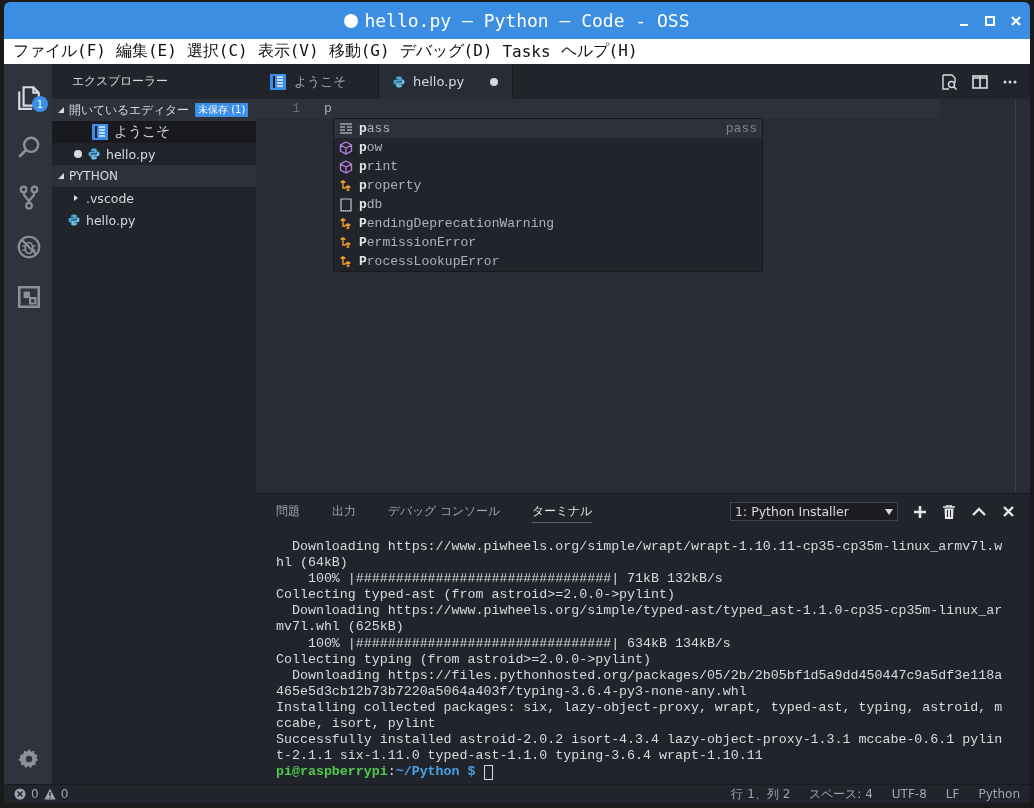 The width and height of the screenshot is (1034, 808). Describe the element at coordinates (488, 772) in the screenshot. I see `terminal-cursor` at that location.